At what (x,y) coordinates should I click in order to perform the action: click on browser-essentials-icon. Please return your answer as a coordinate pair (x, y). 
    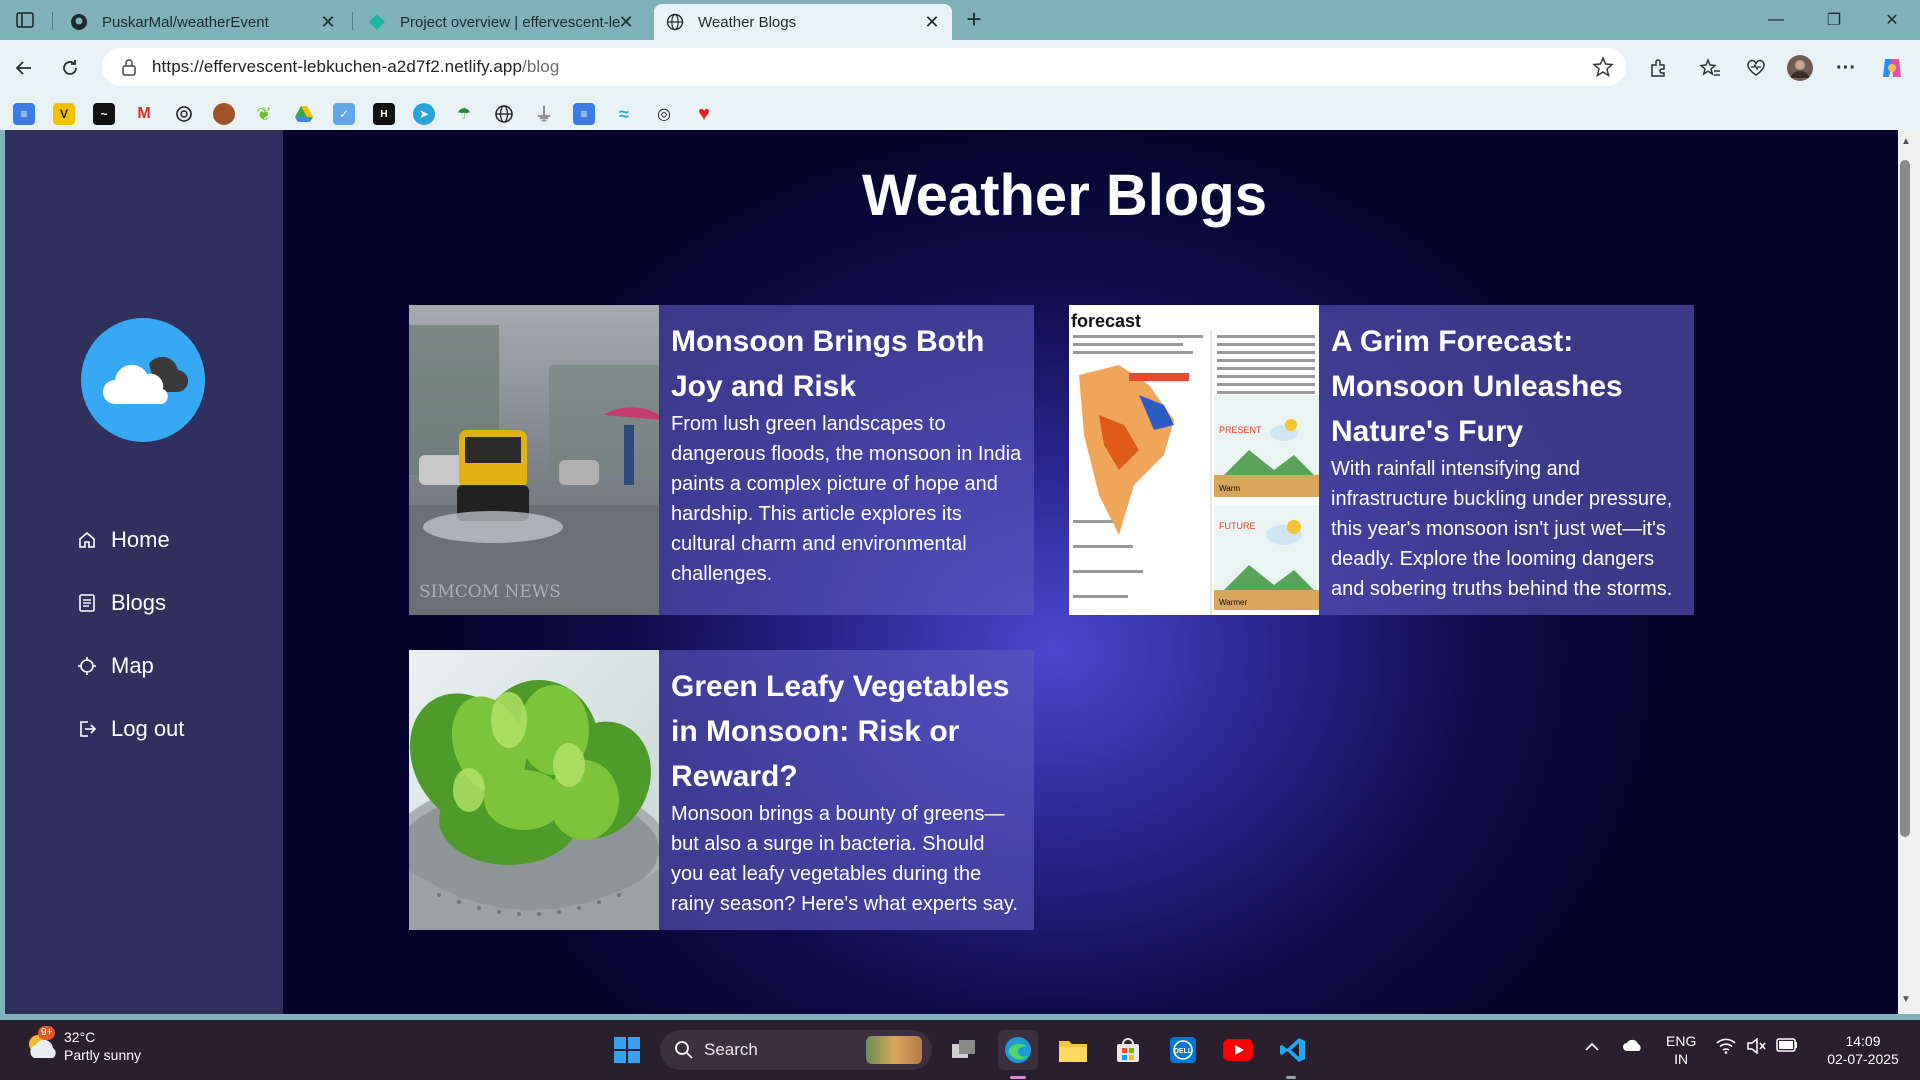
    Looking at the image, I should click on (1756, 68).